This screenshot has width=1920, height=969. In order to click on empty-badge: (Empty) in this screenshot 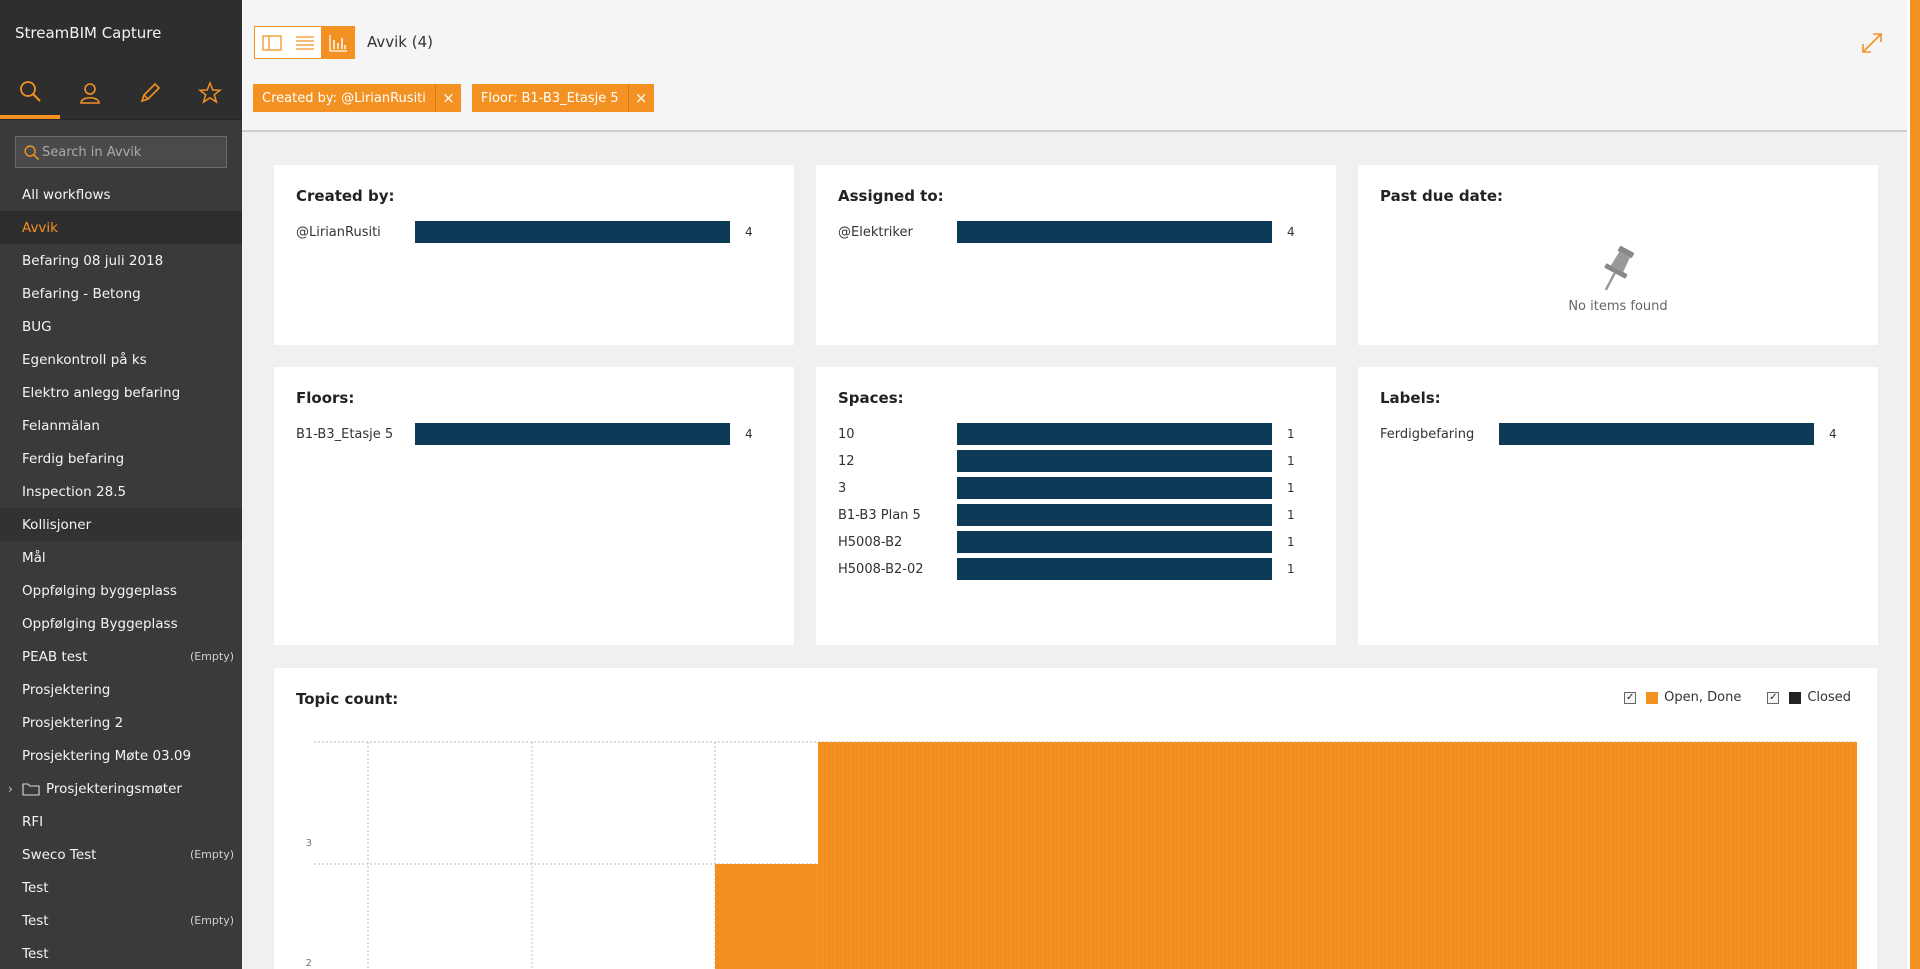, I will do `click(211, 656)`.